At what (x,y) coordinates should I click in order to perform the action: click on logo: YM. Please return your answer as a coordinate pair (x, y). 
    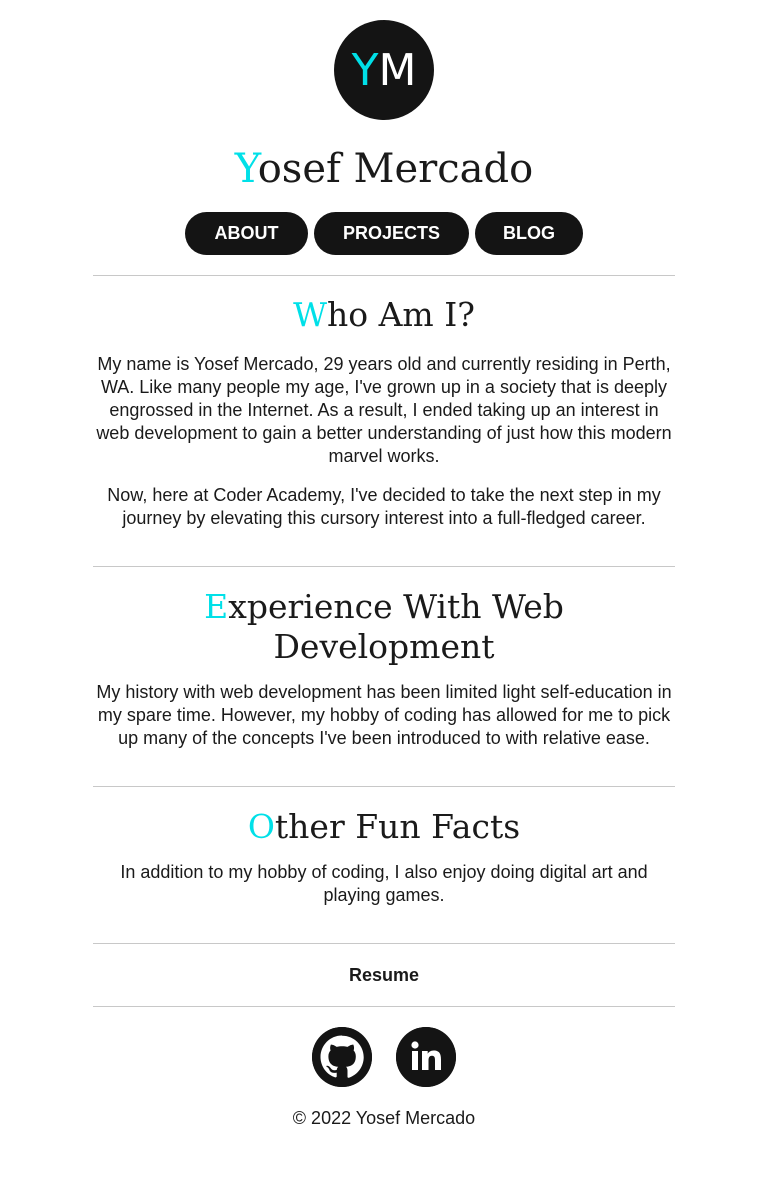
    Looking at the image, I should click on (384, 70).